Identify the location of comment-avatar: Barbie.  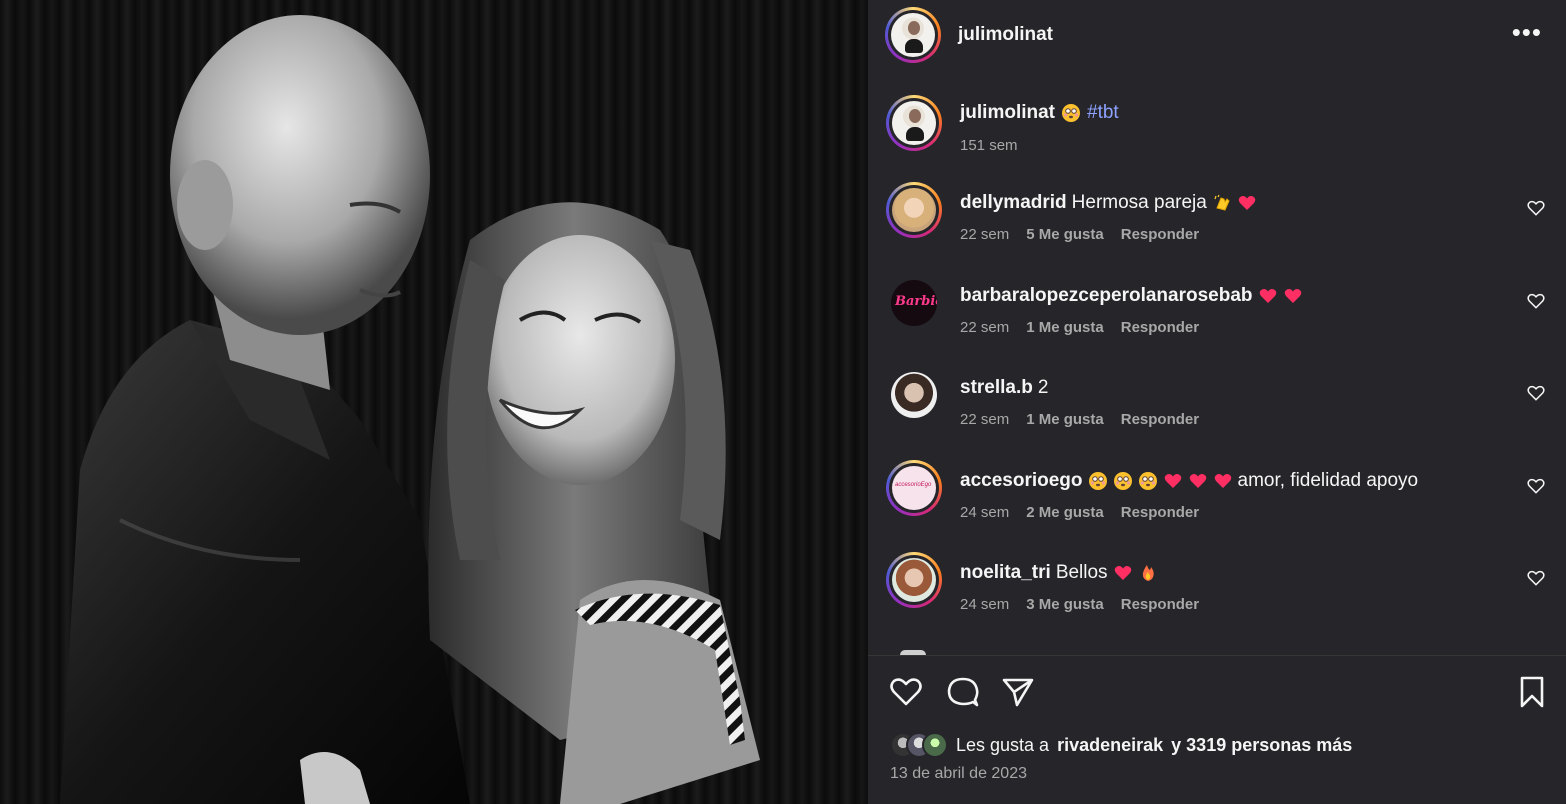
(914, 303).